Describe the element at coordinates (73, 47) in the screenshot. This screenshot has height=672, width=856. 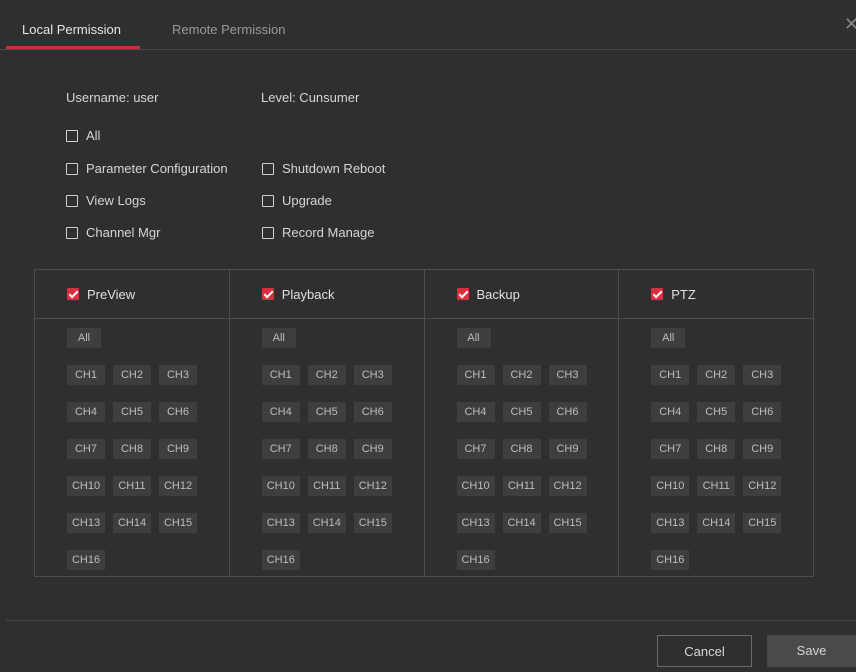
I see `active-tab-indicator` at that location.